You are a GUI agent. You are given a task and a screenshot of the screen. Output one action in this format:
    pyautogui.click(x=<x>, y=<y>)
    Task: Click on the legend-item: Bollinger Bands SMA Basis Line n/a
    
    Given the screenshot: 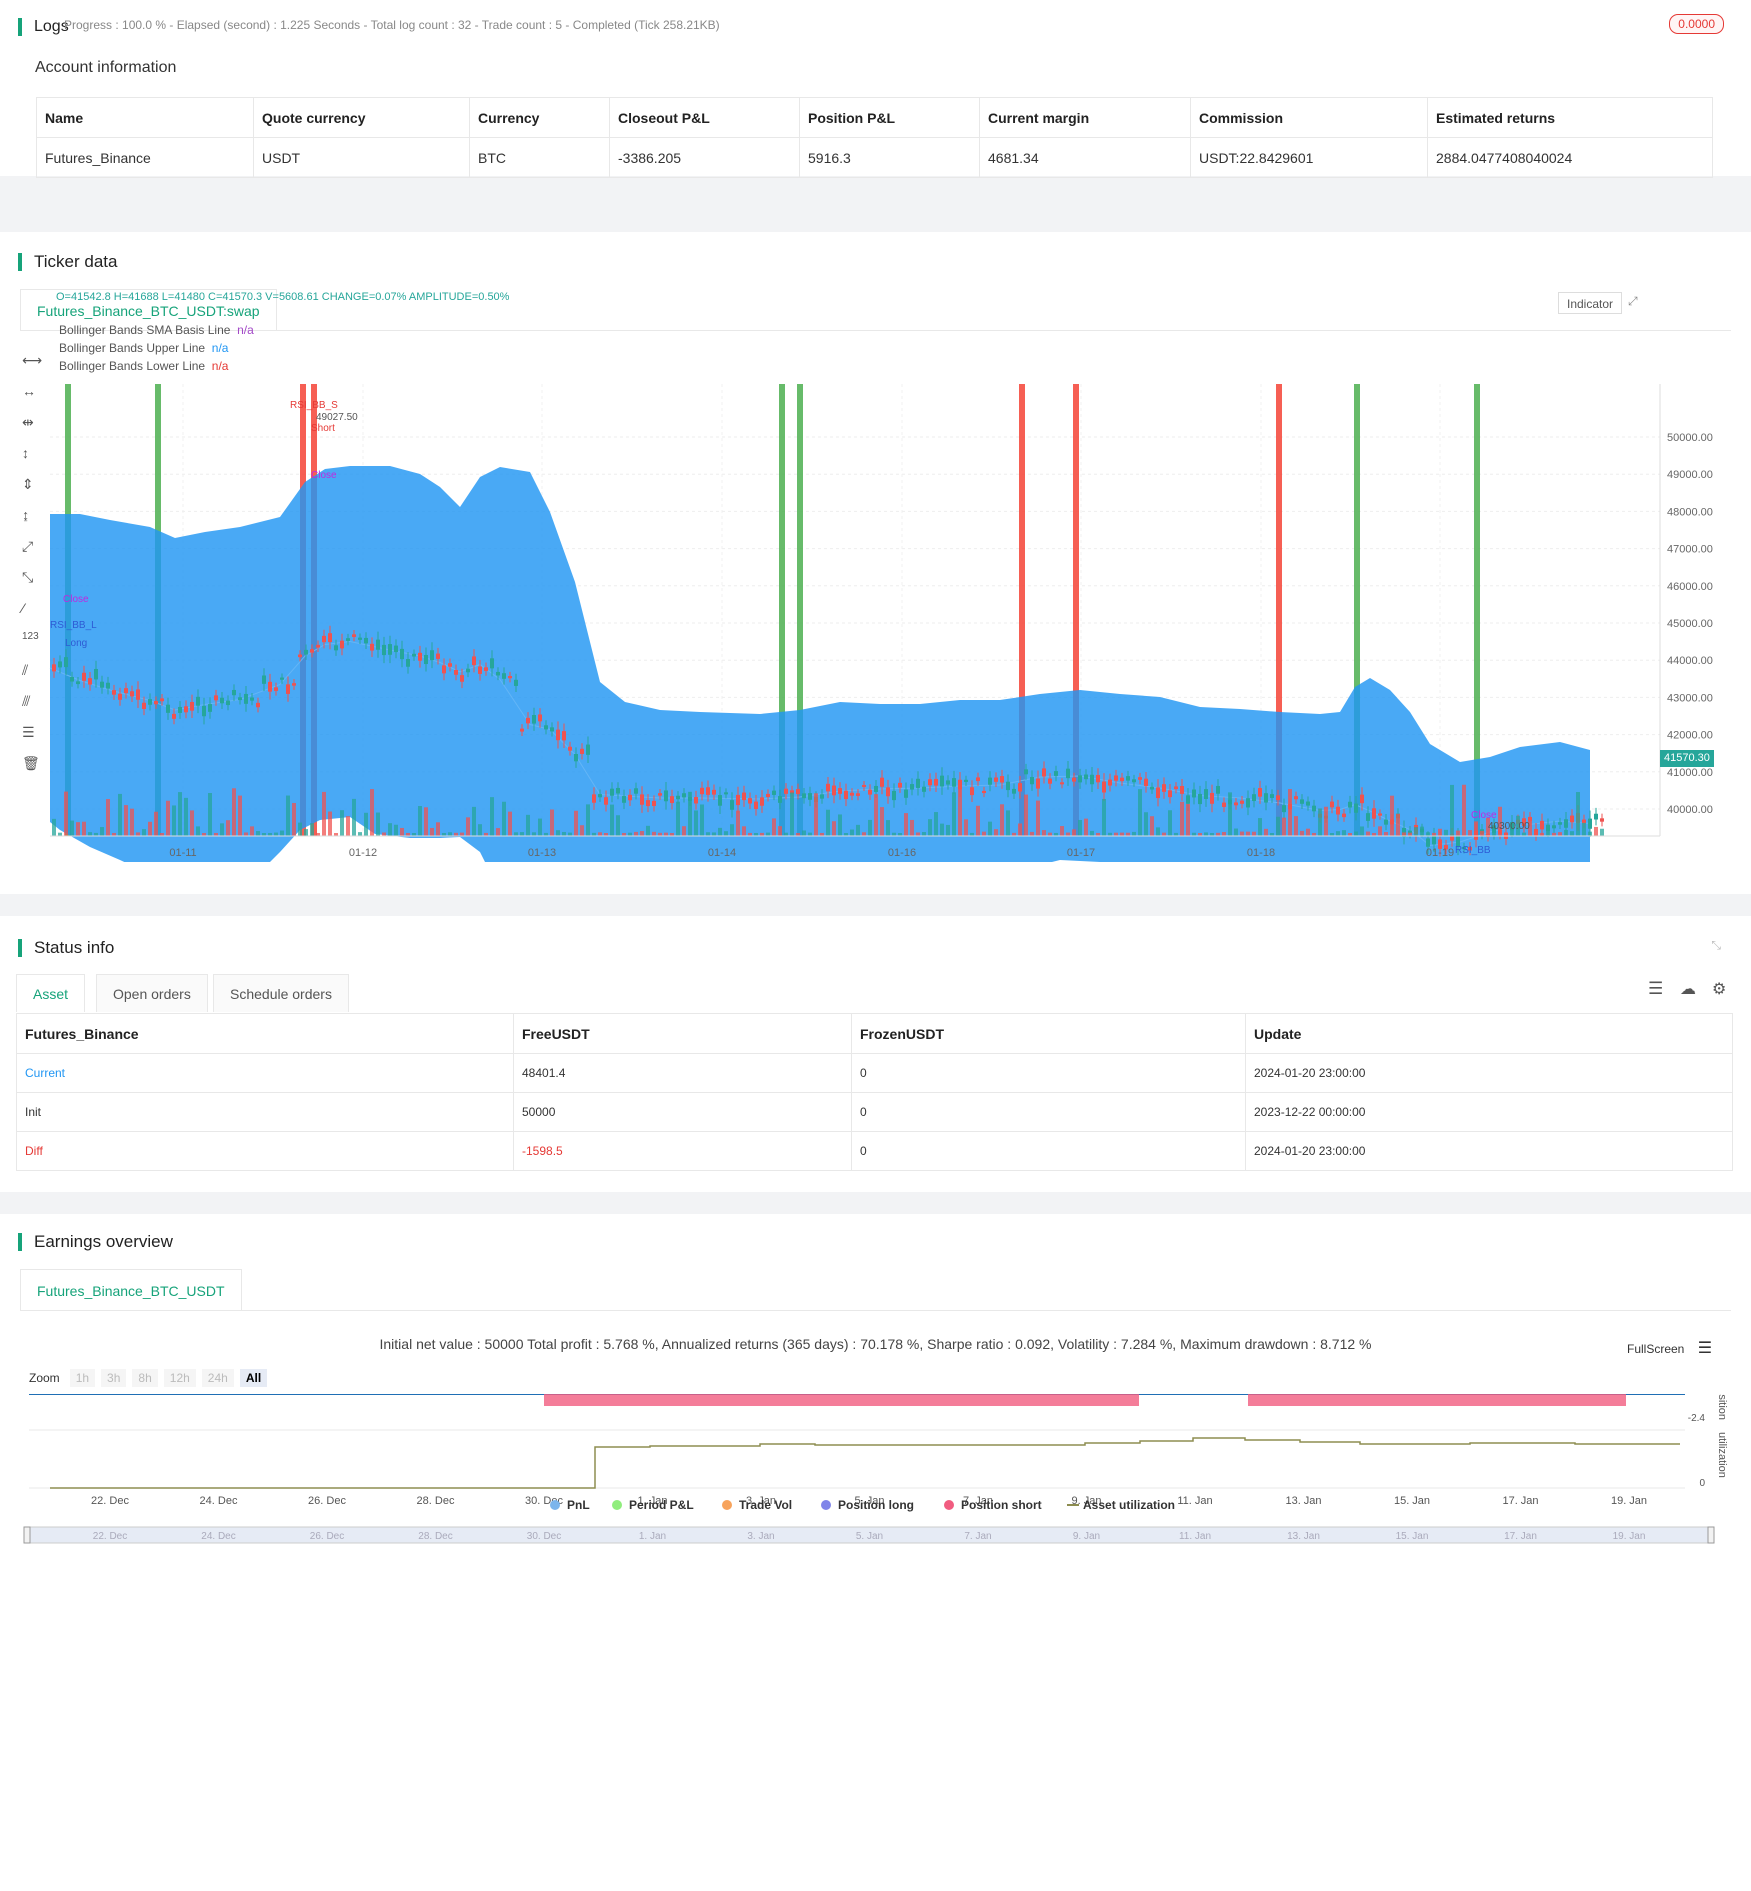 What is the action you would take?
    pyautogui.click(x=156, y=330)
    